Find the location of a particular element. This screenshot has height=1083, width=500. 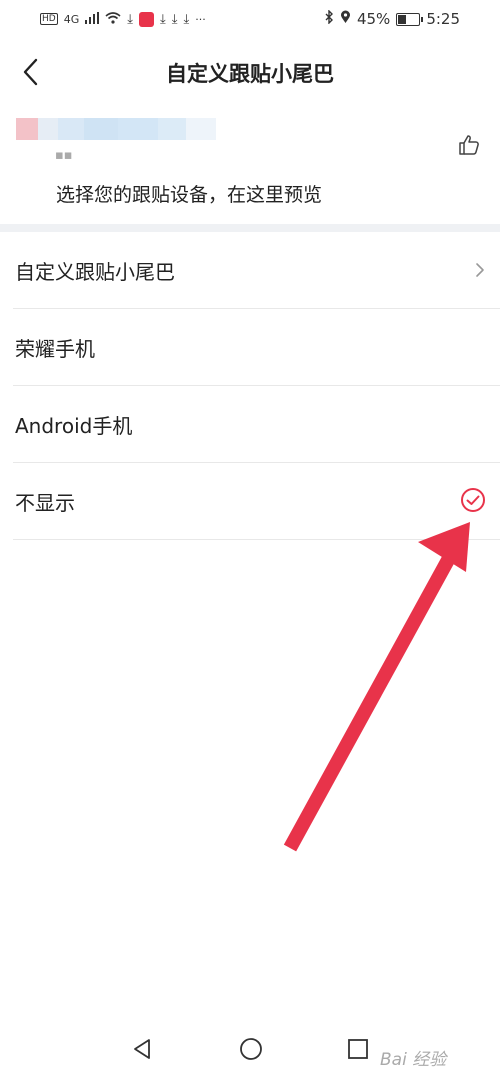

square-recents-icon is located at coordinates (358, 1049).